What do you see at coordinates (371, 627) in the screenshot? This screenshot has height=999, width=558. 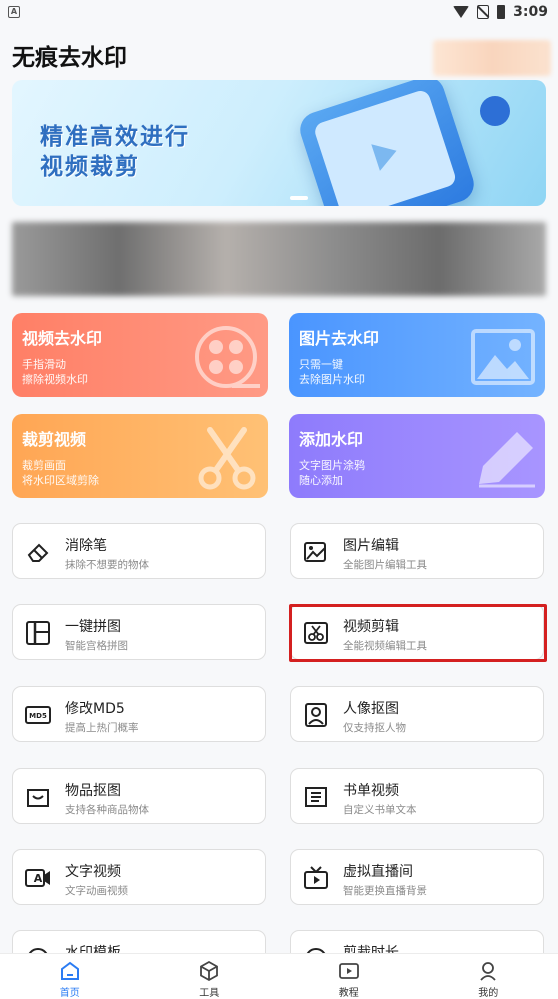 I see `tool-title: 视频剪辑` at bounding box center [371, 627].